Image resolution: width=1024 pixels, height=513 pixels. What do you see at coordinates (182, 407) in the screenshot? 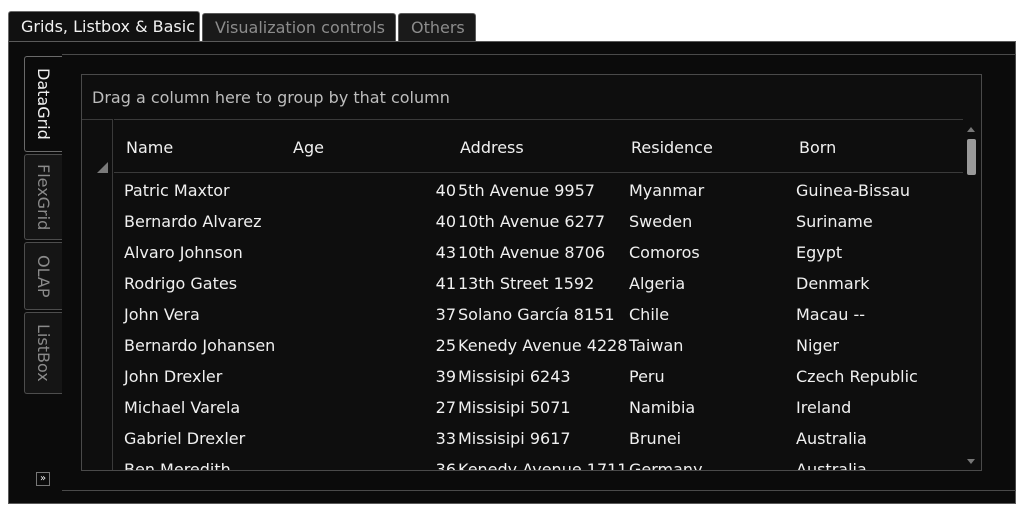
I see `cell-name: Michael Varela` at bounding box center [182, 407].